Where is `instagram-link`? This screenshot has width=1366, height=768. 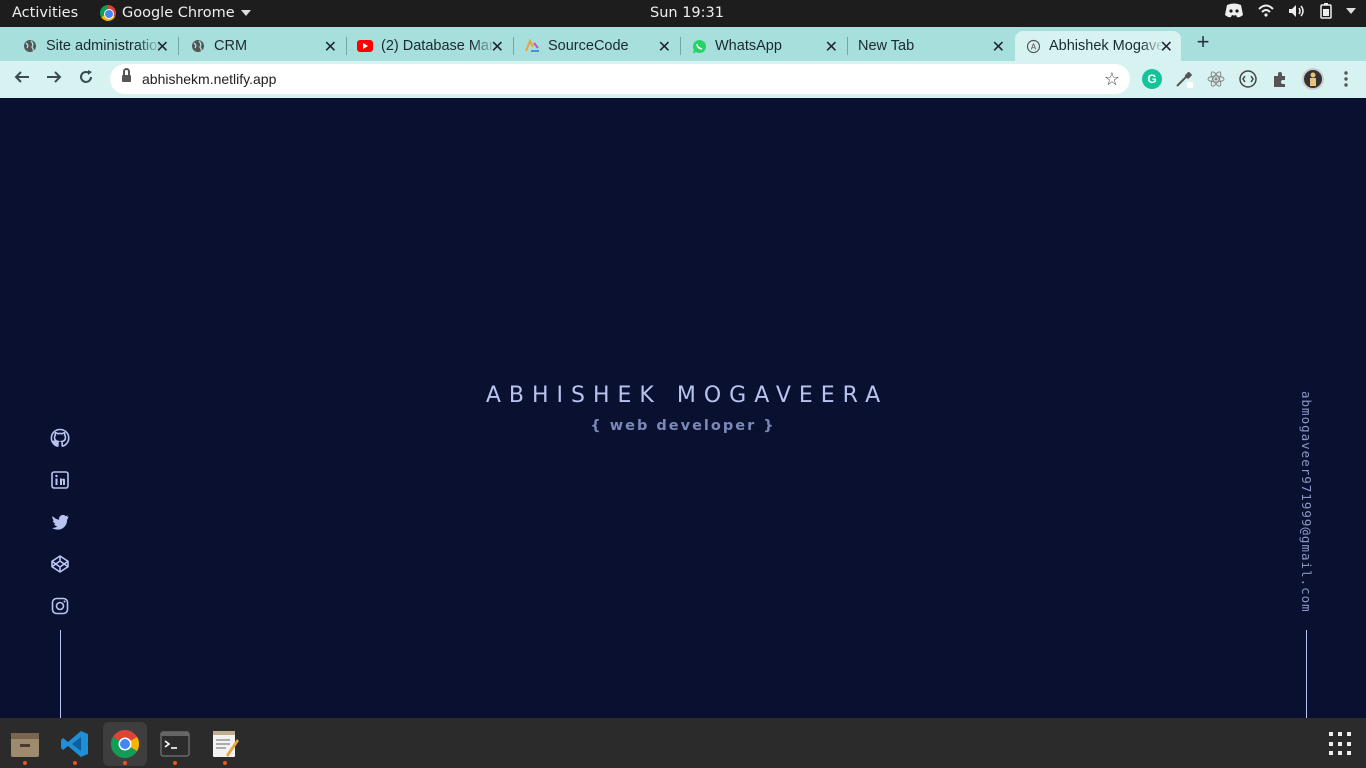 instagram-link is located at coordinates (60, 606).